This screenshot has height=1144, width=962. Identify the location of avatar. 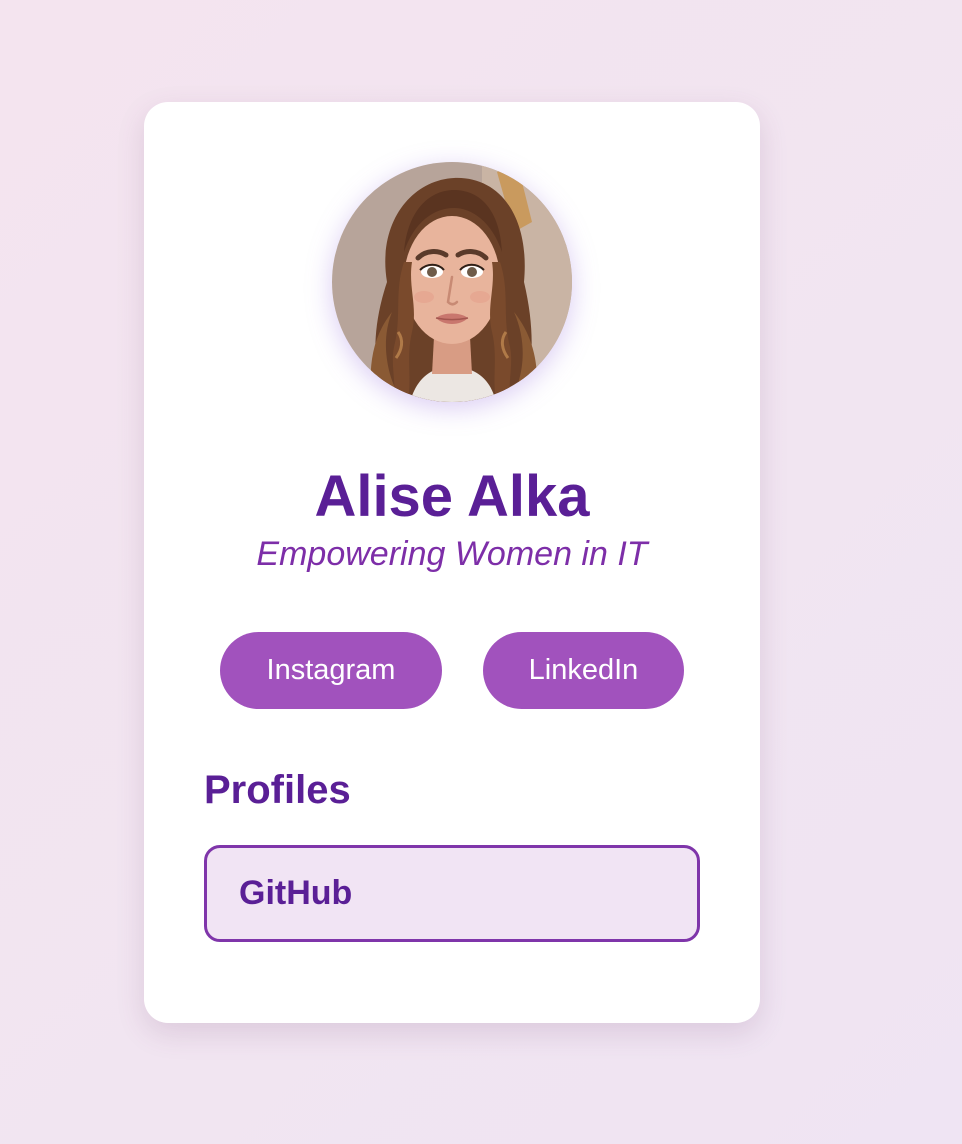
(452, 282).